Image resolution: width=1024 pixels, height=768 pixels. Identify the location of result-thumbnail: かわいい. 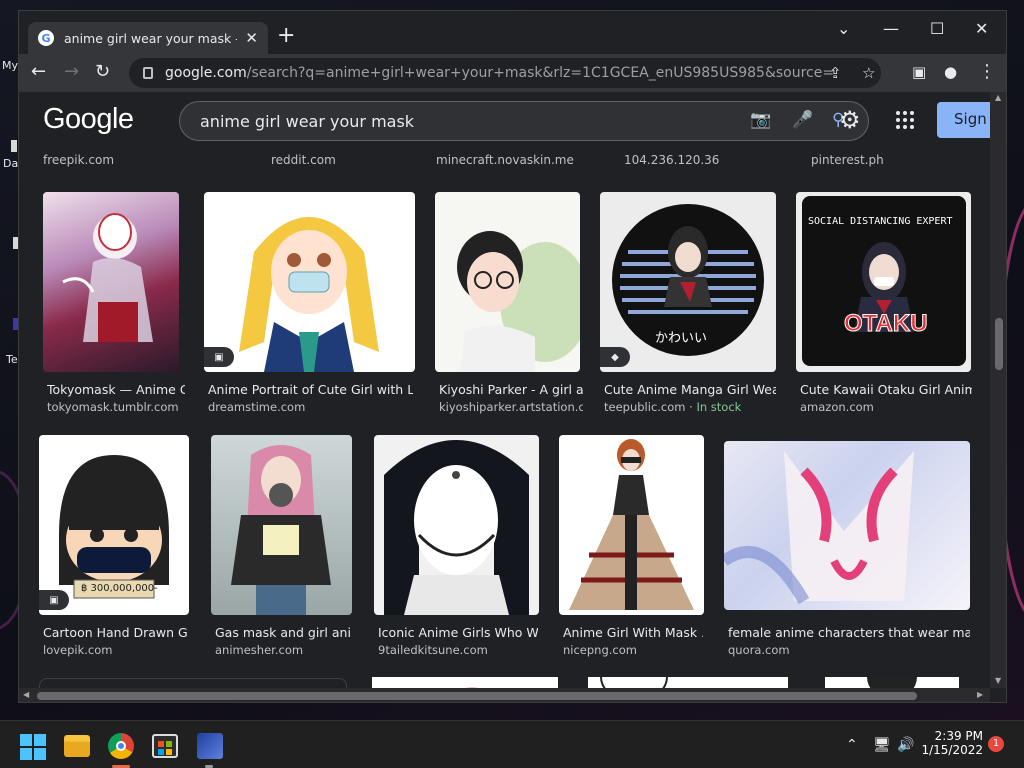
(688, 282).